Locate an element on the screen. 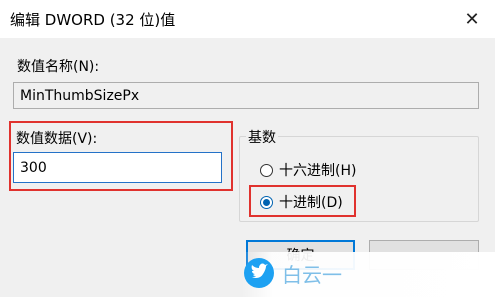 This screenshot has height=297, width=495. radio-hex-button is located at coordinates (266, 170).